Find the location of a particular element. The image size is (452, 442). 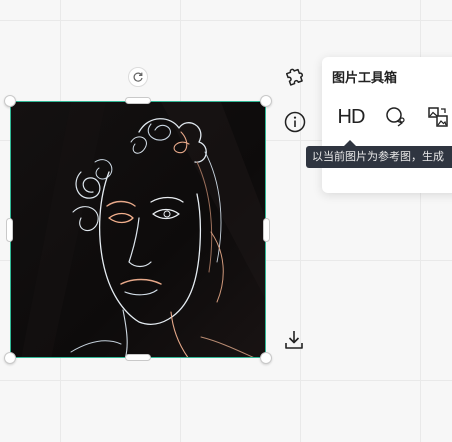

tooltip: 以当前图片为参考图，生成 is located at coordinates (379, 157).